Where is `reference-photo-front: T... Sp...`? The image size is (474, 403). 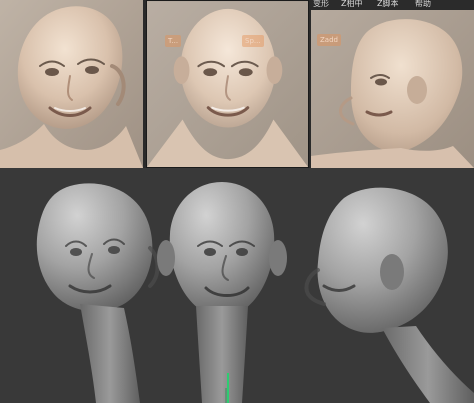 reference-photo-front: T... Sp... is located at coordinates (227, 84).